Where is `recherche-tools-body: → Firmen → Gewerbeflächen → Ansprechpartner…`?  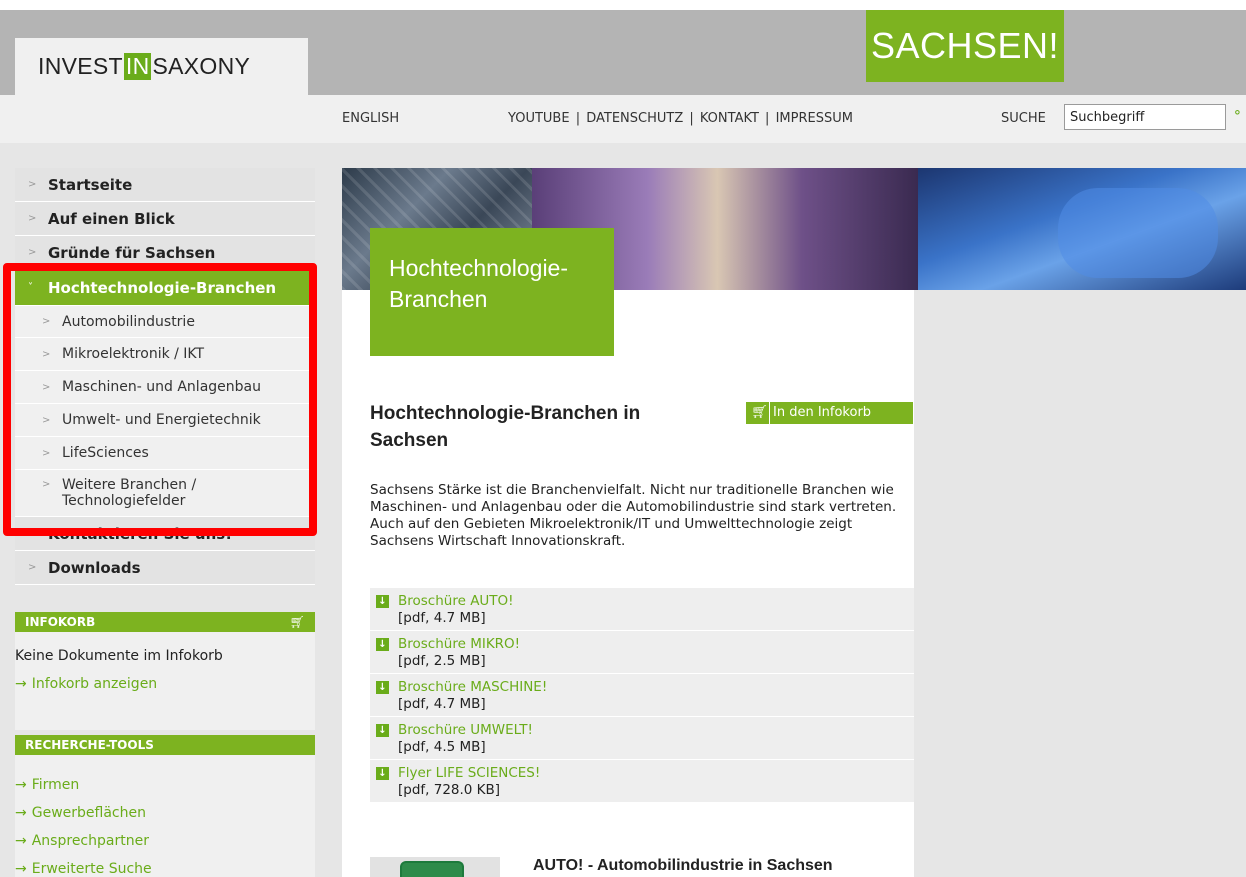
recherche-tools-body: → Firmen → Gewerbeflächen → Ansprechpartner… is located at coordinates (165, 816).